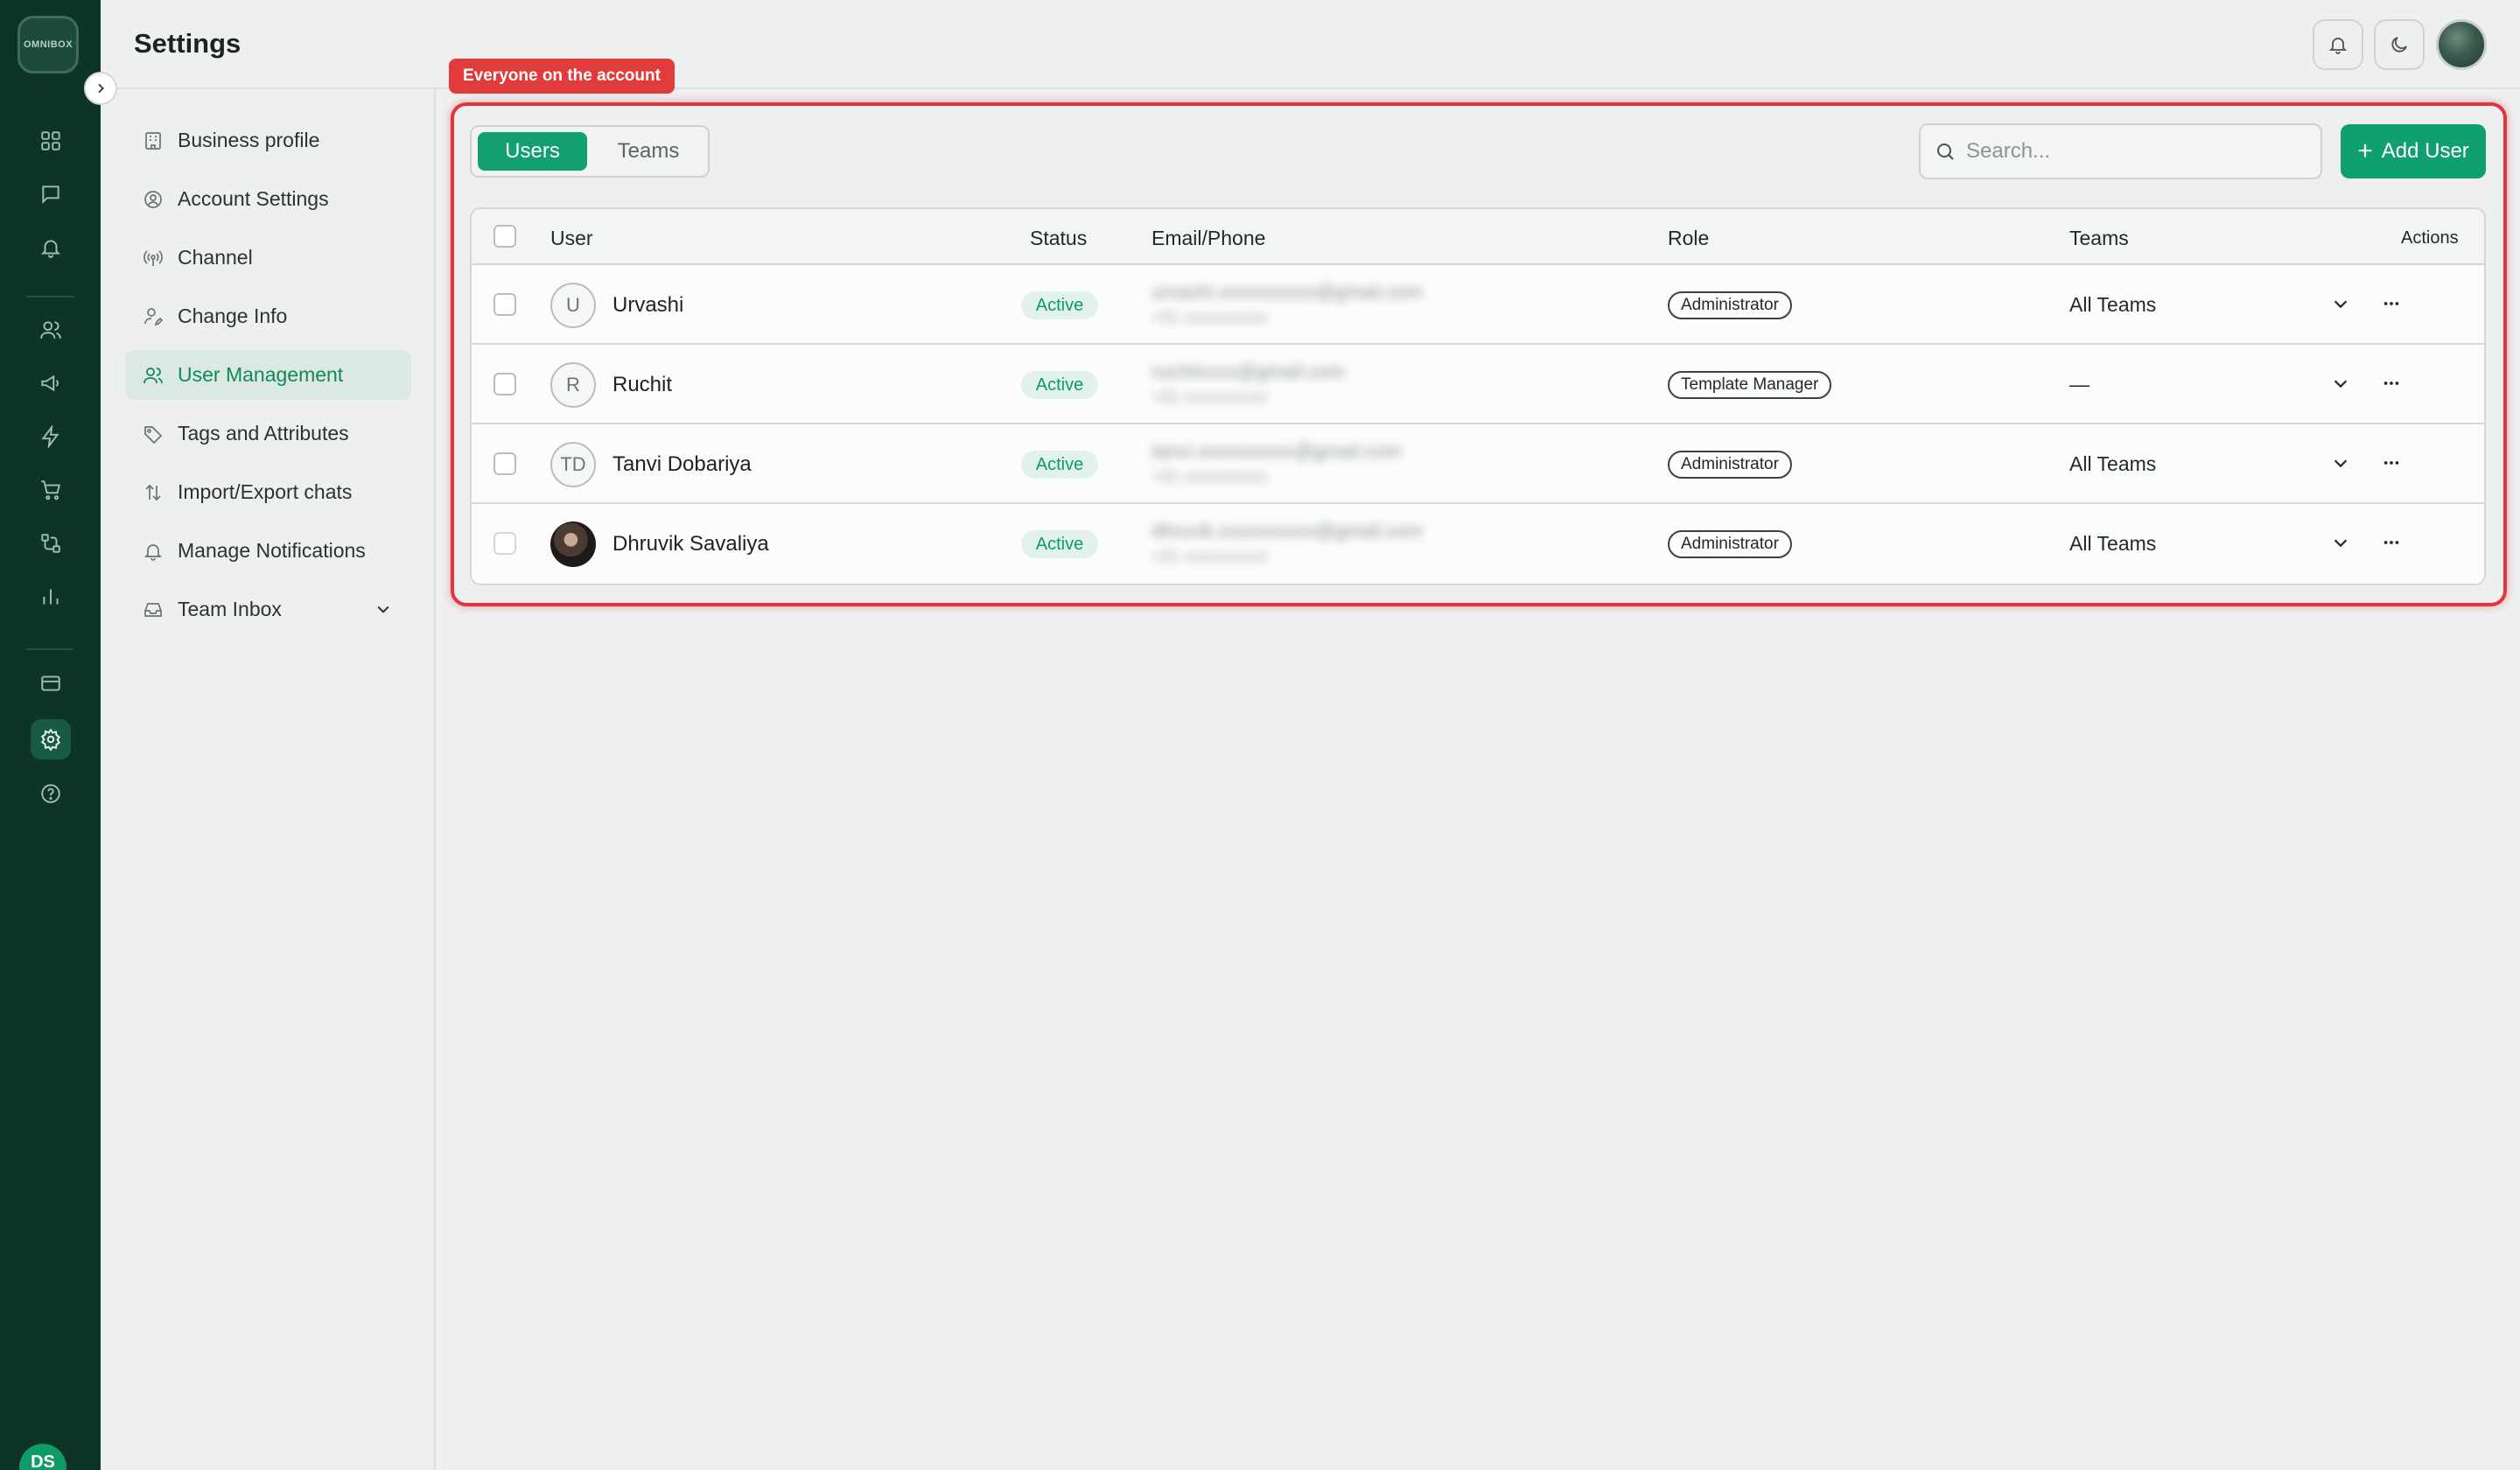 The height and width of the screenshot is (1470, 2520). Describe the element at coordinates (1059, 238) in the screenshot. I see `column-header-status: Status` at that location.